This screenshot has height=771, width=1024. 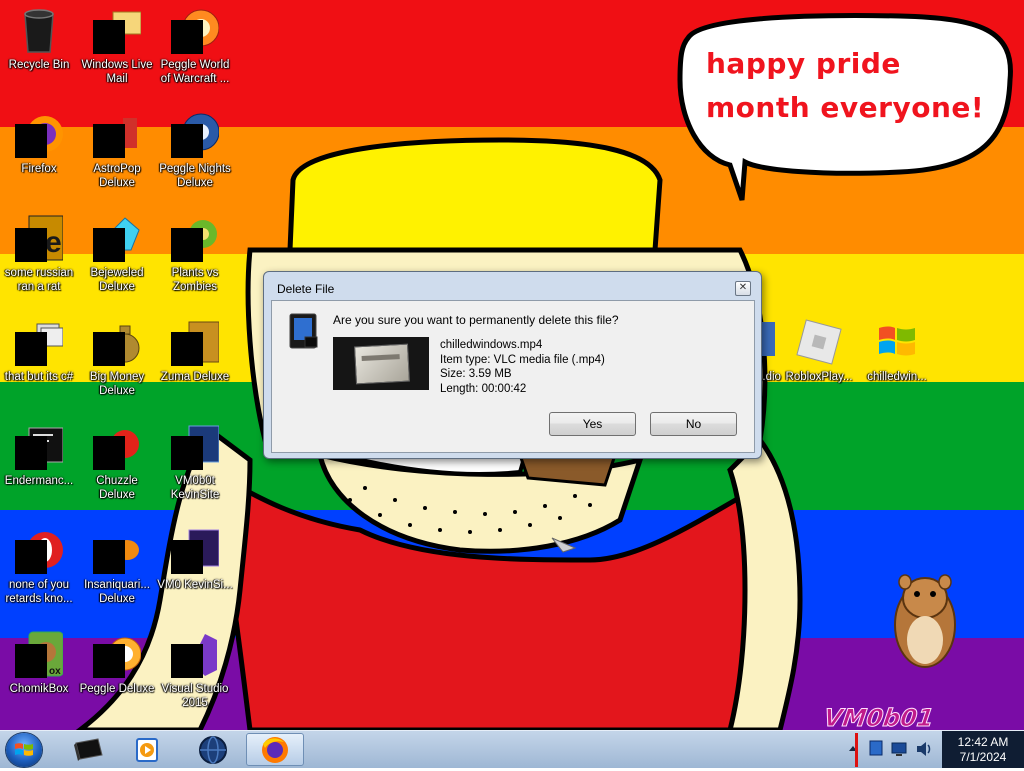 What do you see at coordinates (592, 424) in the screenshot?
I see `yes-button: Yes` at bounding box center [592, 424].